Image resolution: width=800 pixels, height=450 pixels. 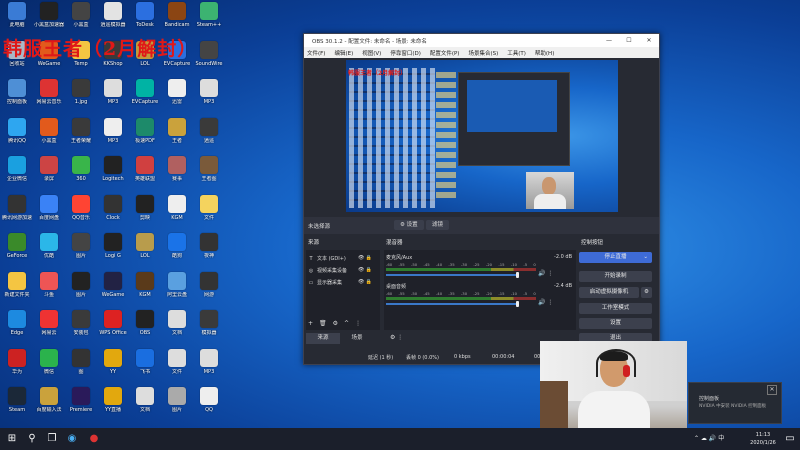 What do you see at coordinates (17, 173) in the screenshot?
I see `desktop-icon: 企业微信` at bounding box center [17, 173].